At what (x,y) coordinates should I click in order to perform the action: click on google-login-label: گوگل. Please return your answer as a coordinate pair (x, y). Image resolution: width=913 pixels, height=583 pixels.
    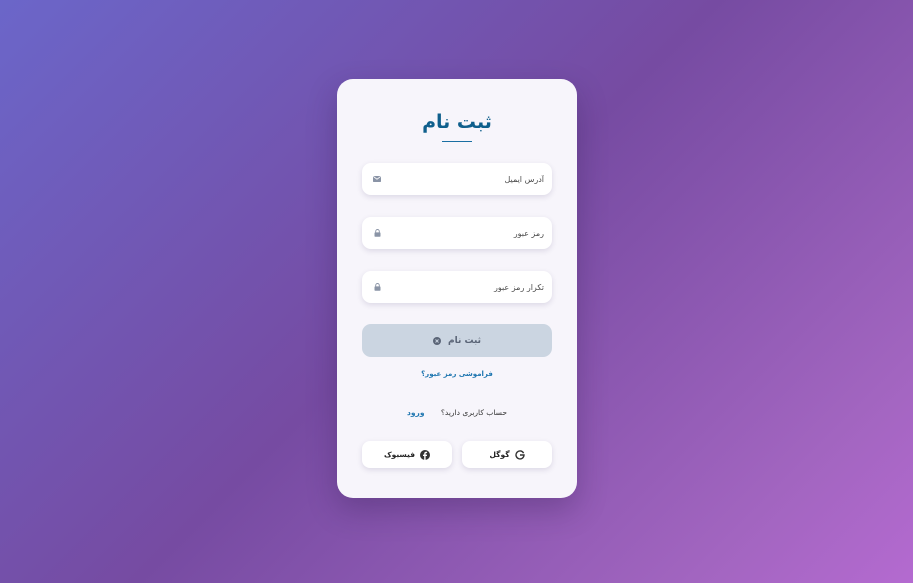
    Looking at the image, I should click on (499, 454).